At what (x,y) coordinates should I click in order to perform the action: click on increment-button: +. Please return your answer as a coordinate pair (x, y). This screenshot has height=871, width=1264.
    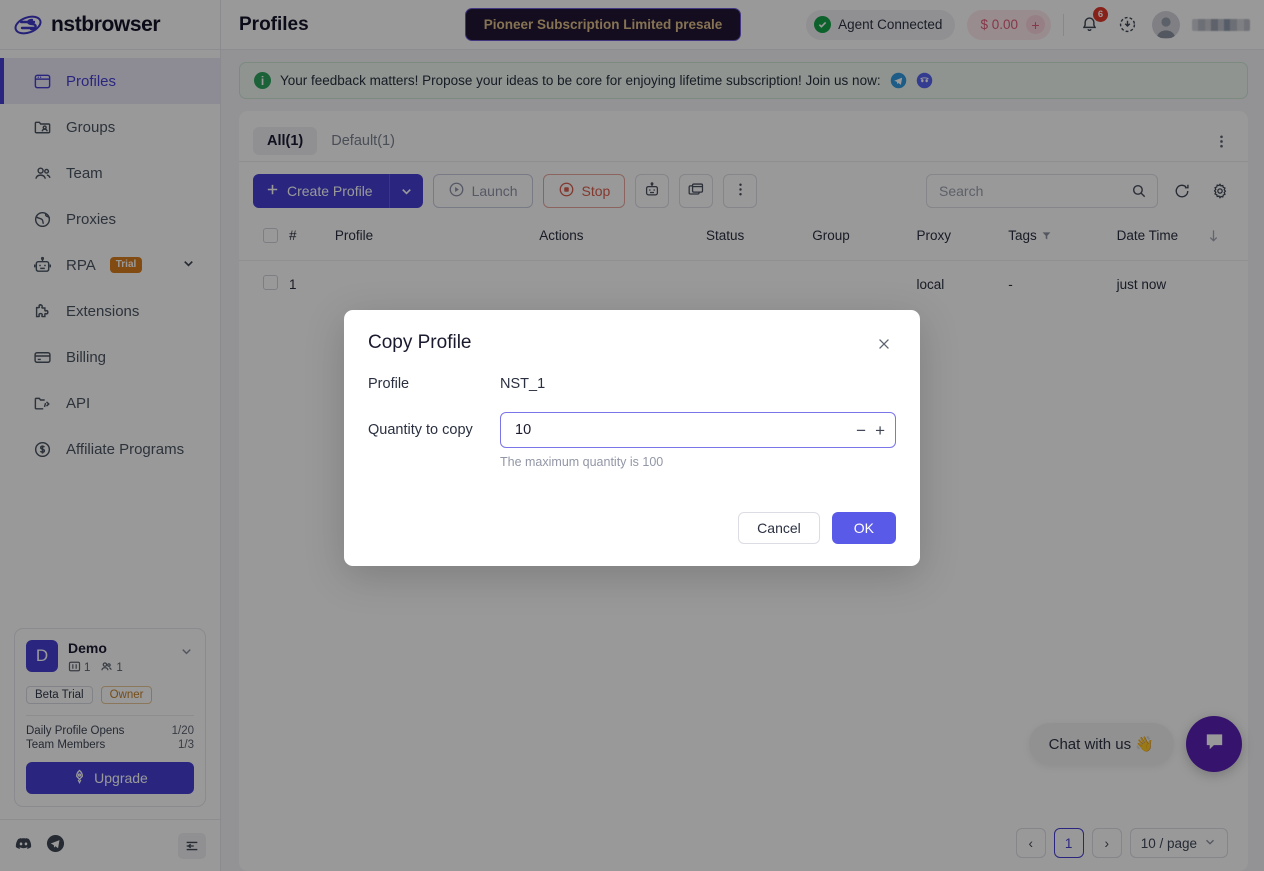
    Looking at the image, I should click on (880, 430).